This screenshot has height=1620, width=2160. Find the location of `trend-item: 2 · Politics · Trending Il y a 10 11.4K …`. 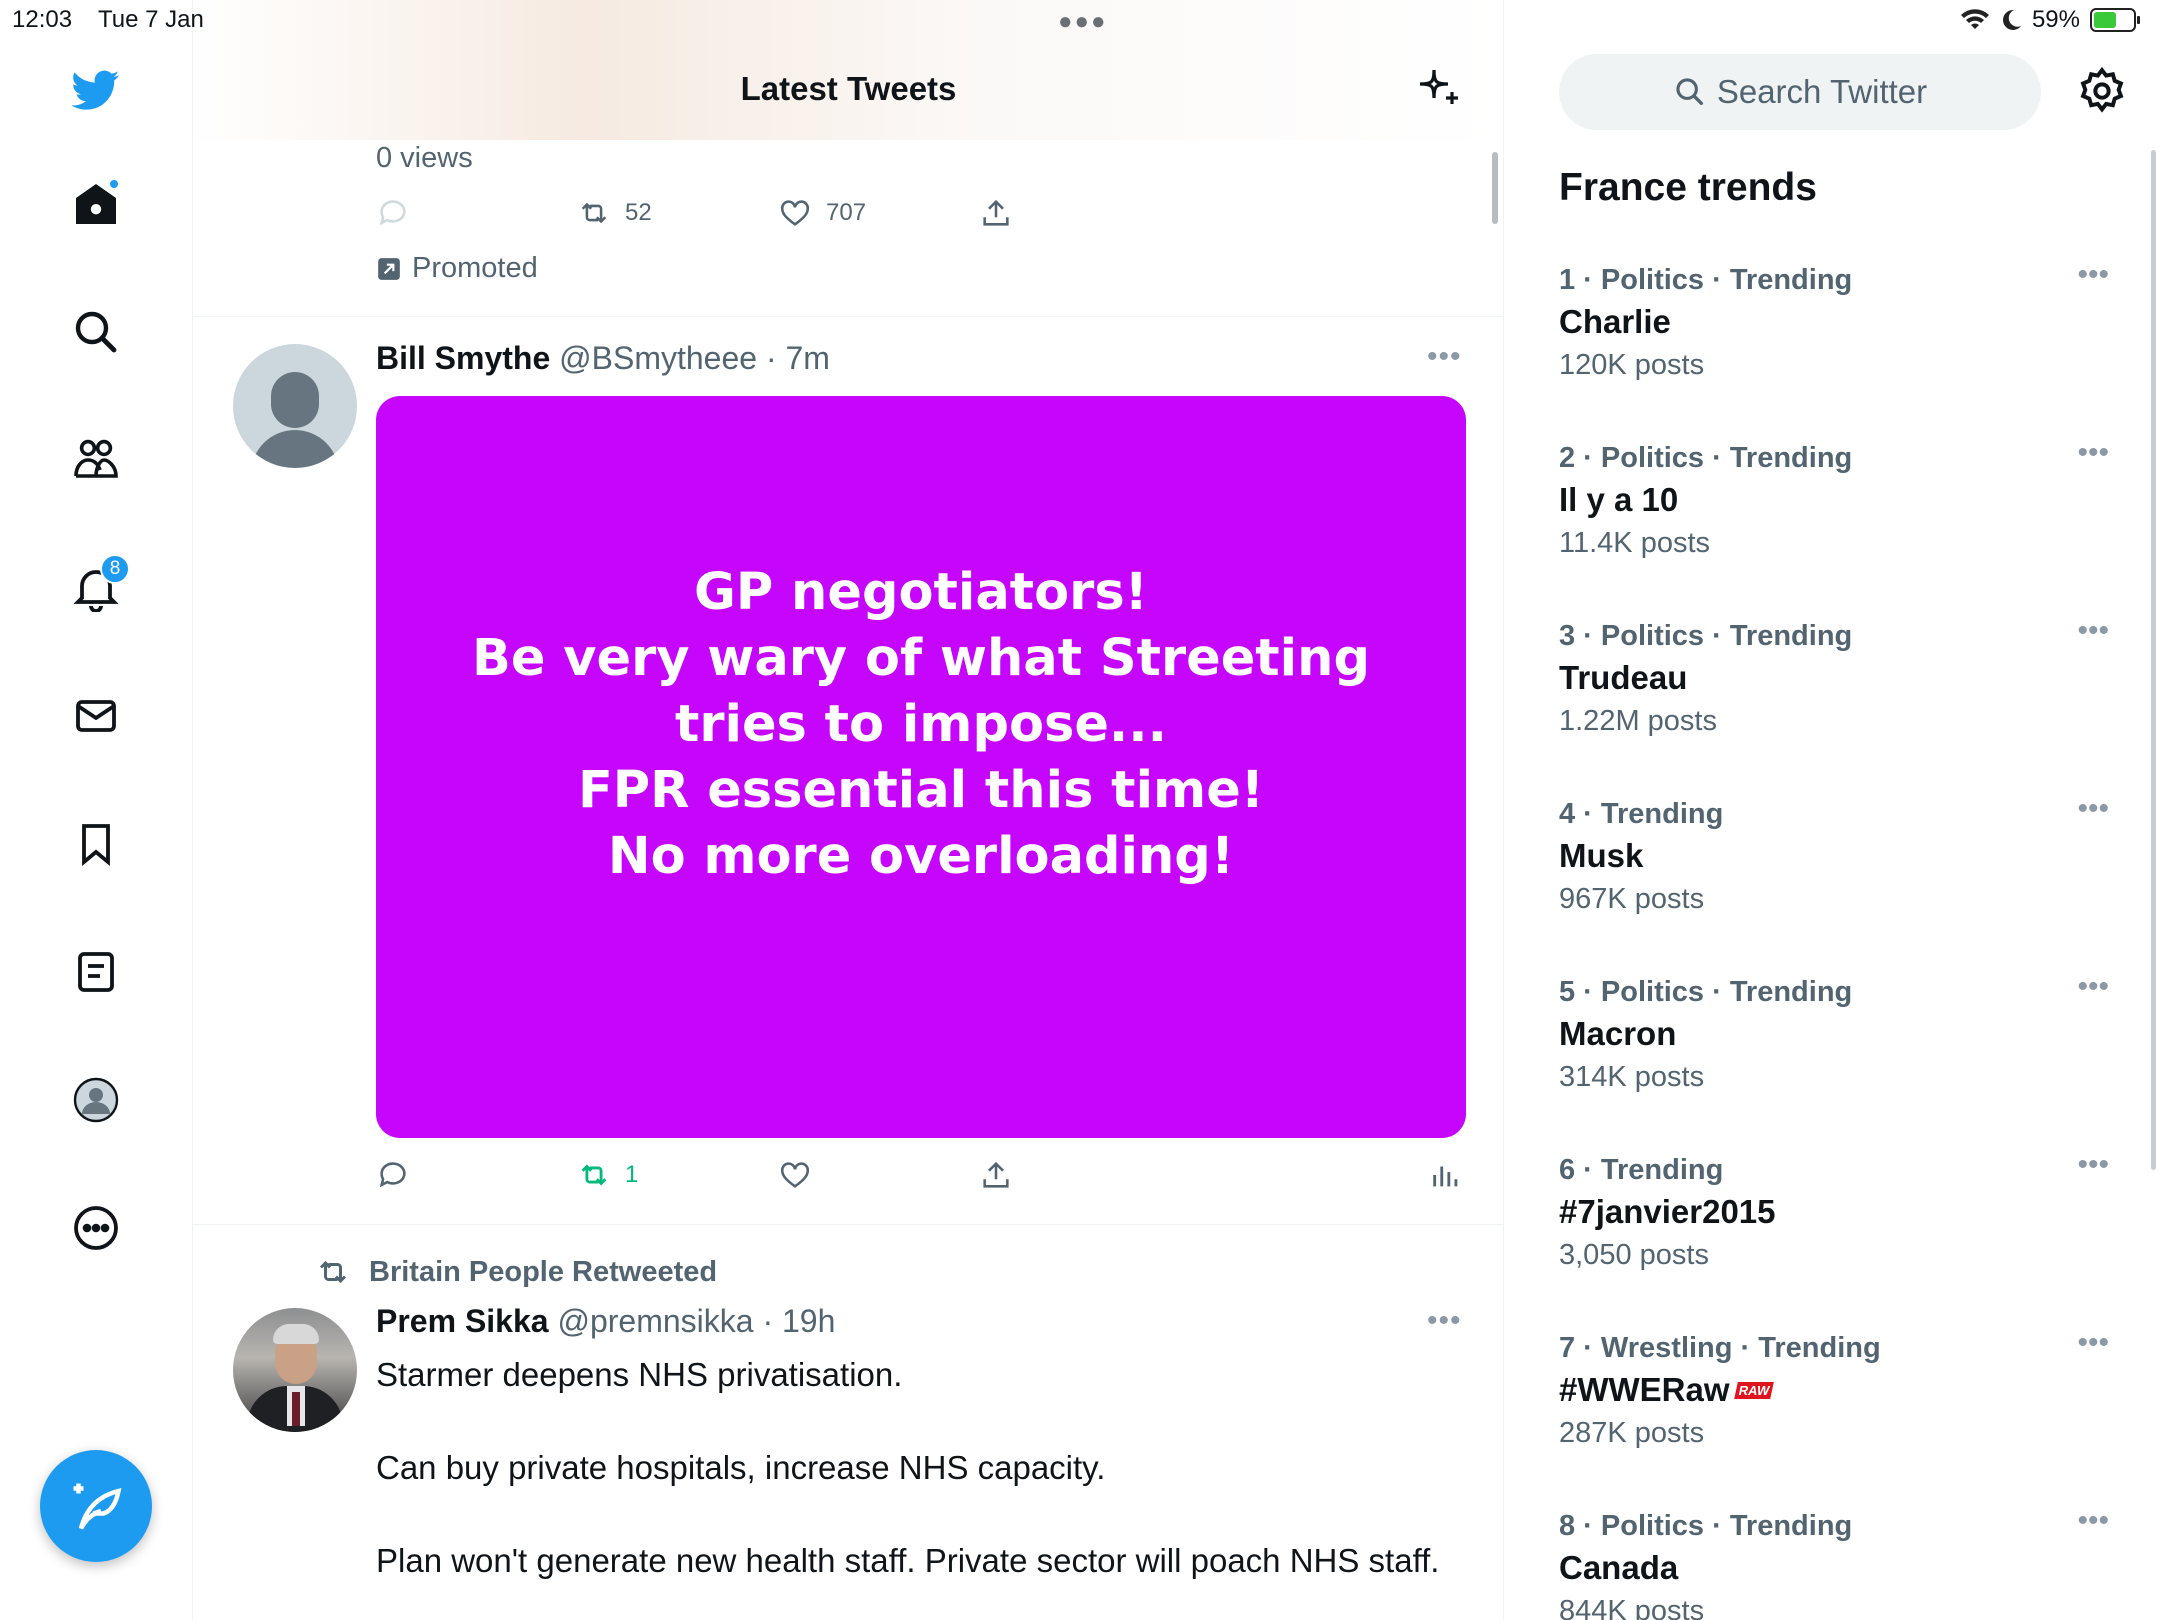

trend-item: 2 · Politics · Trending Il y a 10 11.4K … is located at coordinates (1839, 498).